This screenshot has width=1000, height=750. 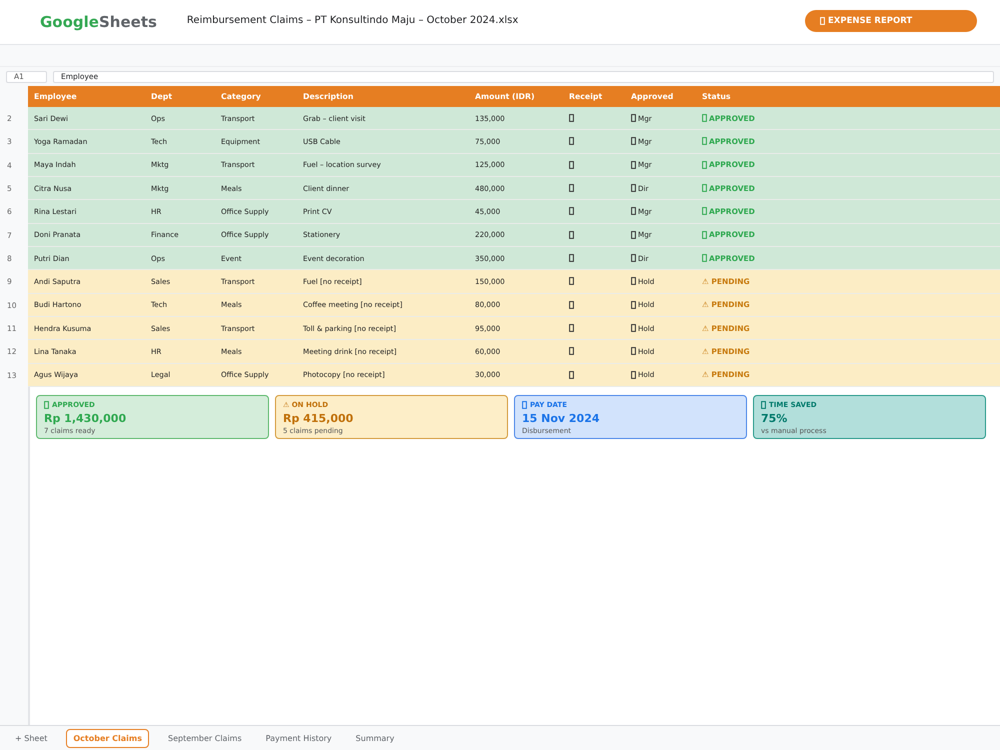 I want to click on sheet-tab: September Claims, so click(x=204, y=738).